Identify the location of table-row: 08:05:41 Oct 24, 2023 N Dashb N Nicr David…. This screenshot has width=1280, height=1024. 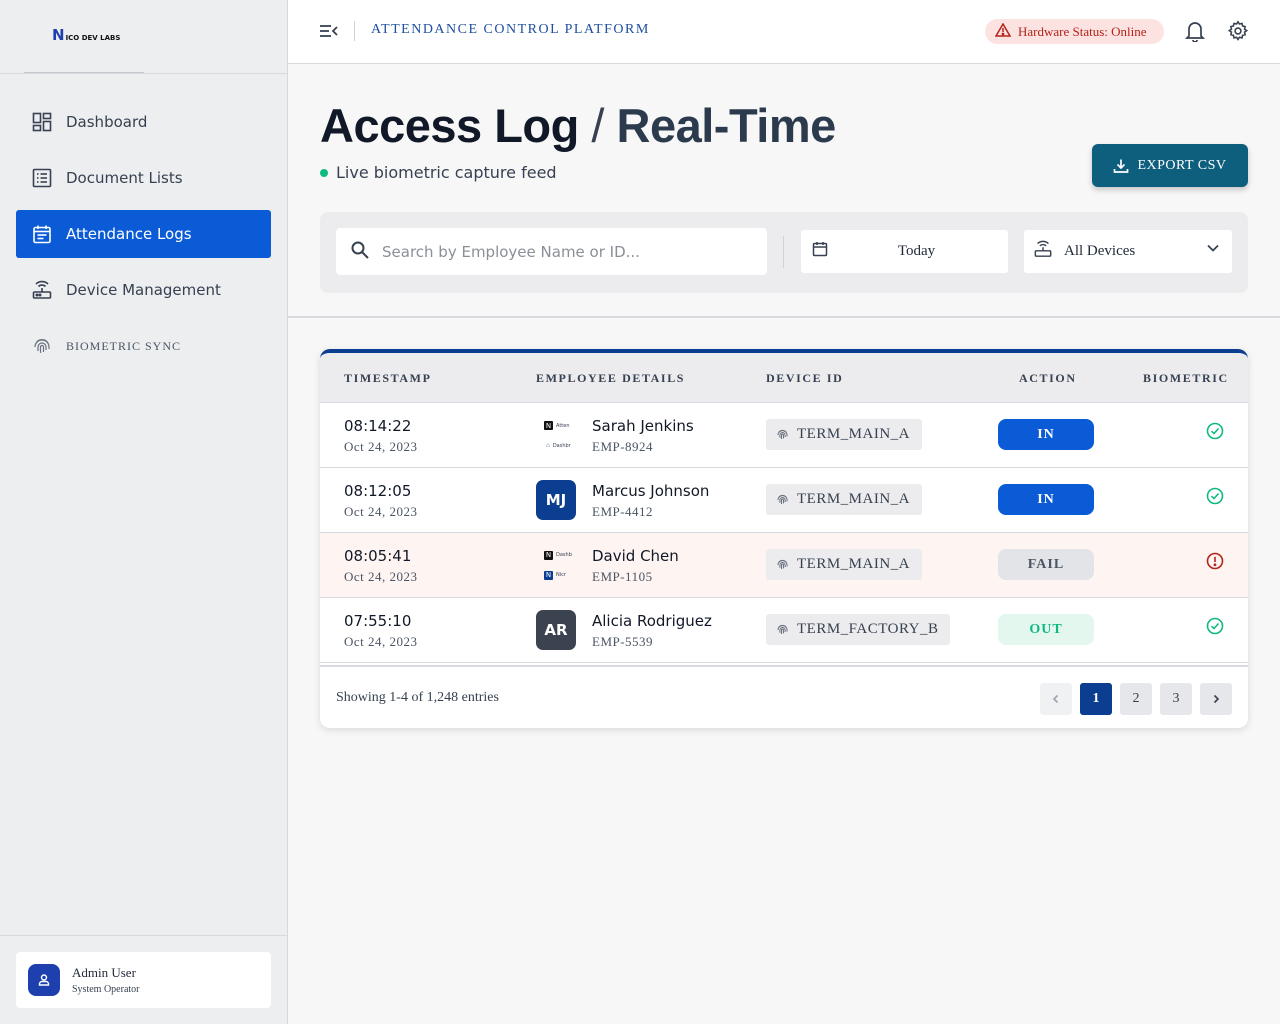
(784, 565).